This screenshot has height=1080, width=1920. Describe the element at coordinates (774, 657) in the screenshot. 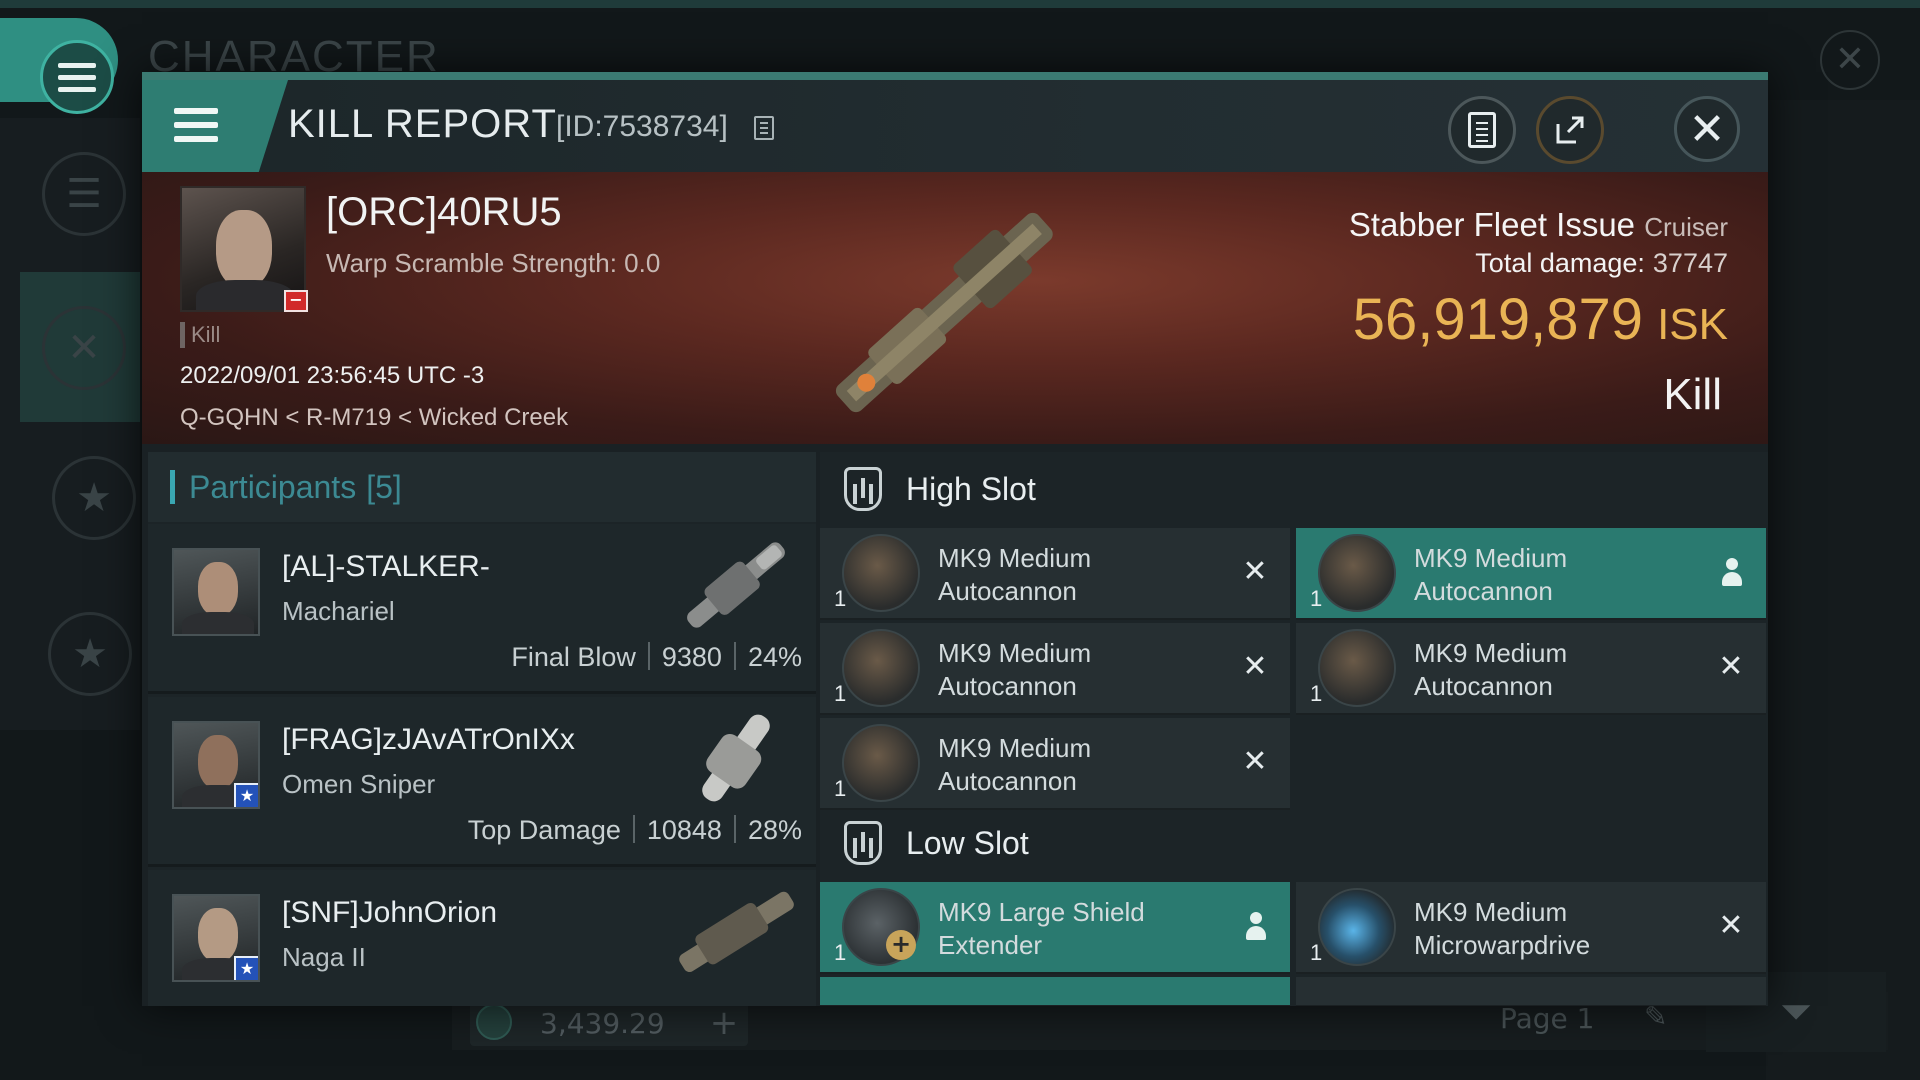

I see `participant-percent: 24%` at that location.